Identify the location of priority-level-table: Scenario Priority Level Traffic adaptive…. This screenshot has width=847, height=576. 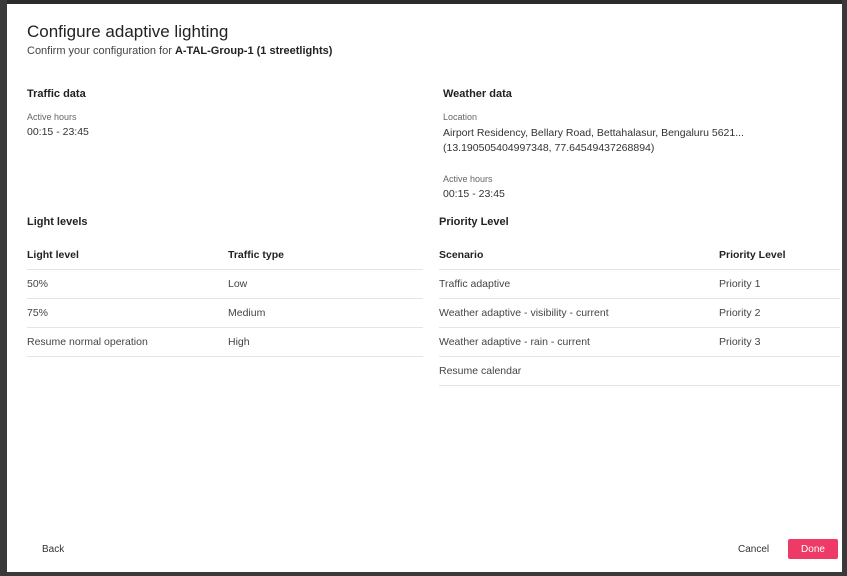
(639, 313).